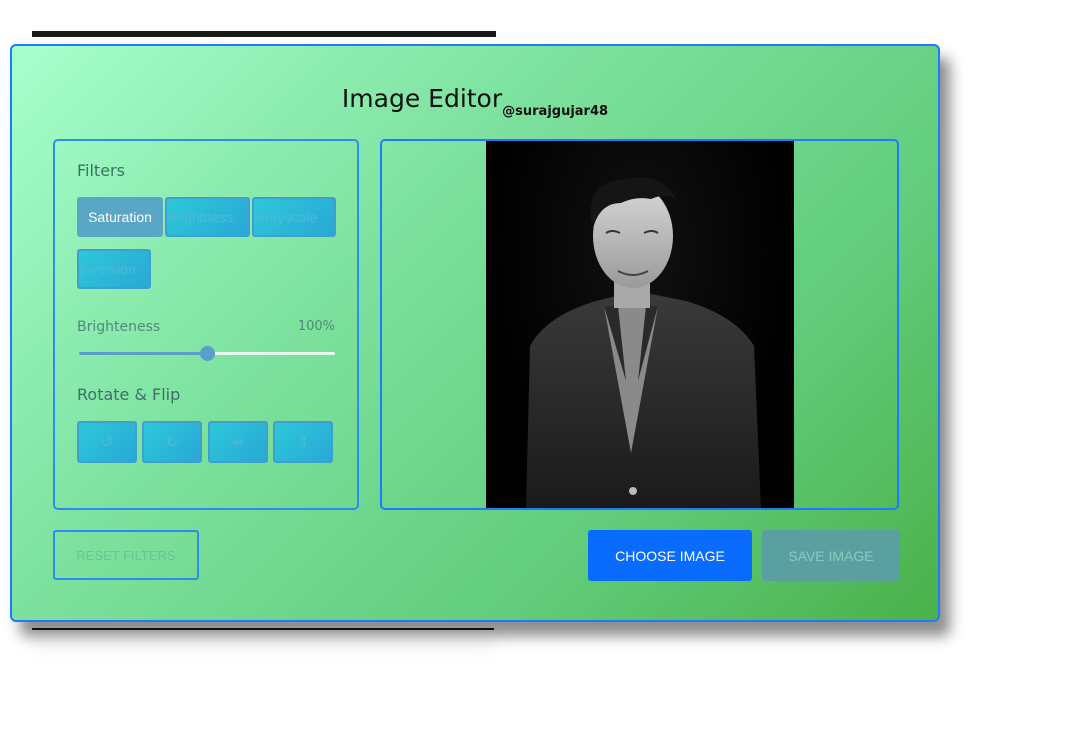 This screenshot has width=1086, height=732. What do you see at coordinates (126, 555) in the screenshot?
I see `reset-filters-button: RESET FILTERS` at bounding box center [126, 555].